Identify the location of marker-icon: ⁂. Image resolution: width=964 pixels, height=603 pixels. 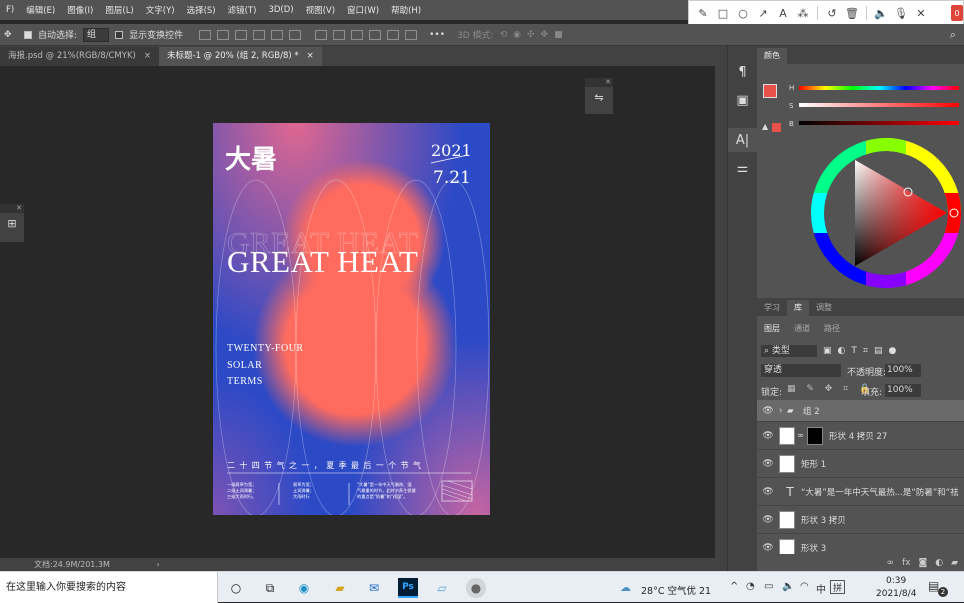
(803, 13).